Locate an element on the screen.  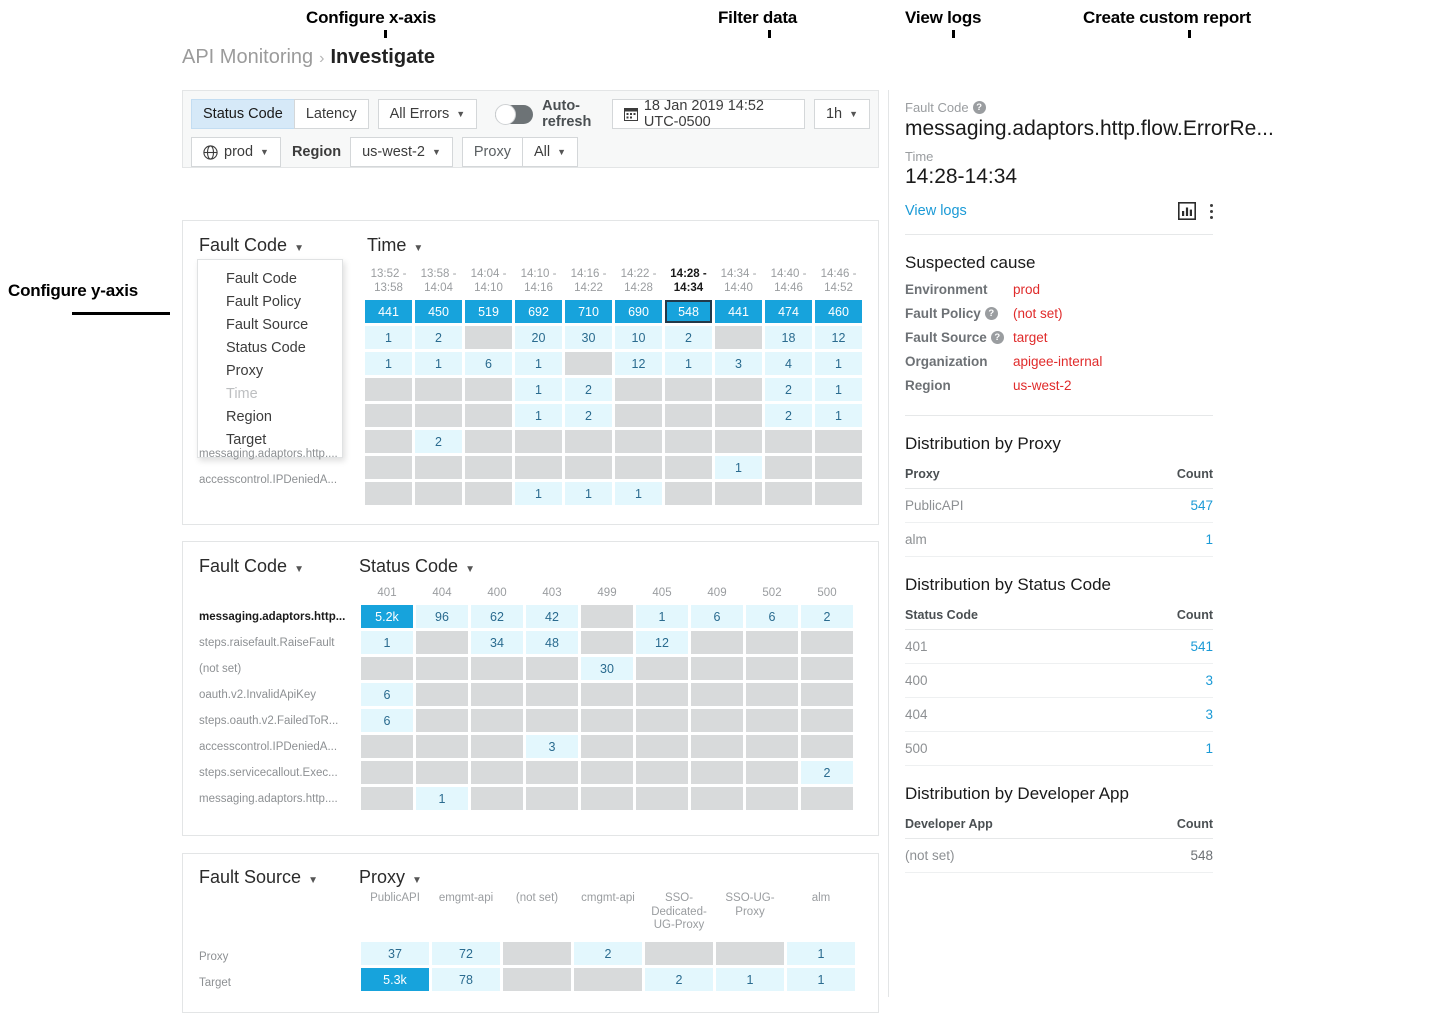
tab-status-code: Status Code is located at coordinates (243, 114).